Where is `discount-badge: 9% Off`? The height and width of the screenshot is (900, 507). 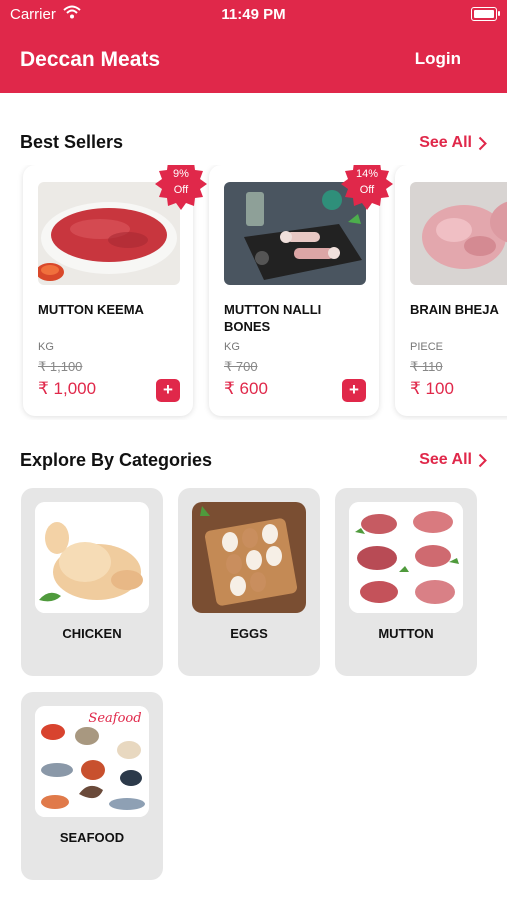 discount-badge: 9% Off is located at coordinates (181, 188).